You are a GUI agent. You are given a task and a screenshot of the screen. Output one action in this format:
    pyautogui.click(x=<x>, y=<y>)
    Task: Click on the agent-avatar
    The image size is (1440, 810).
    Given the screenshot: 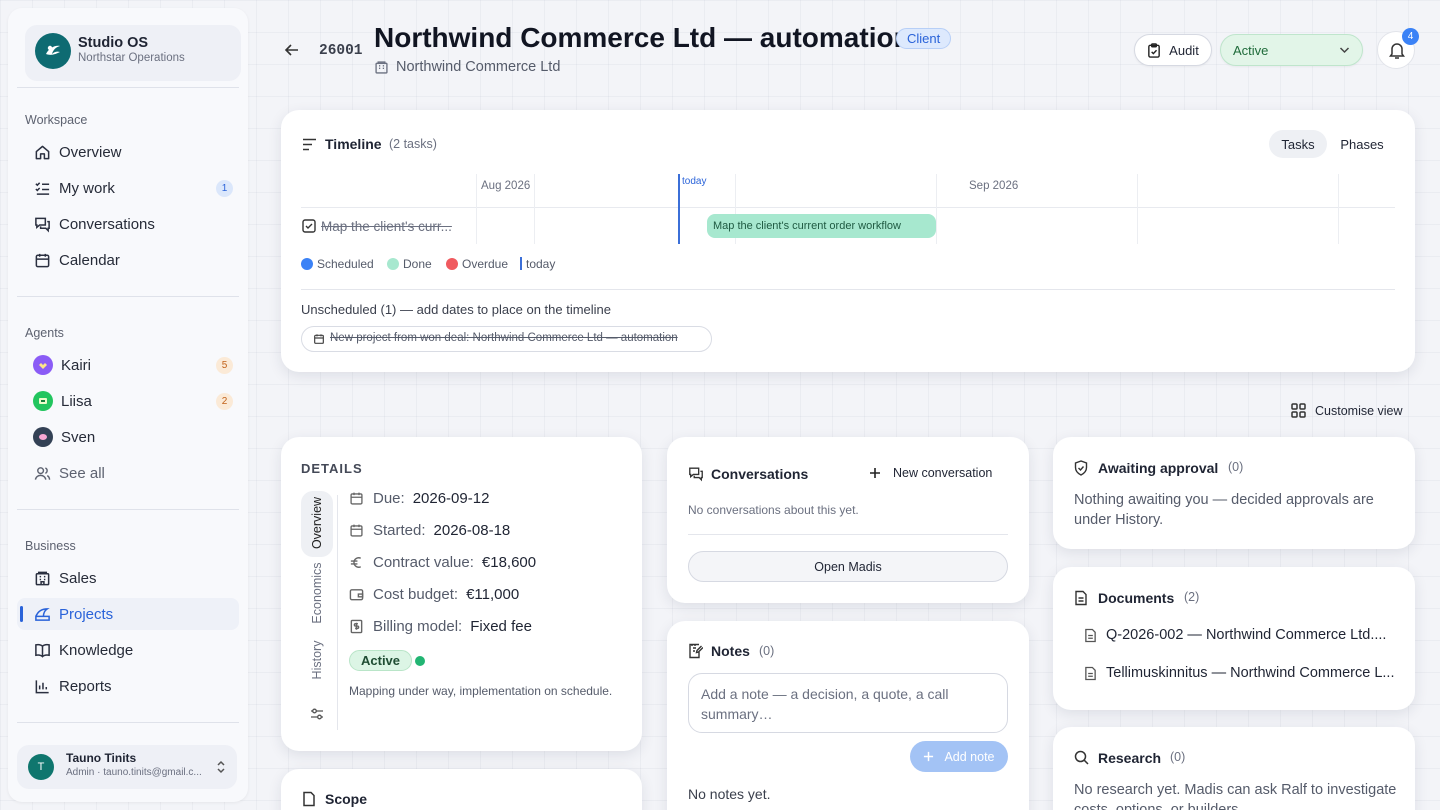 What is the action you would take?
    pyautogui.click(x=43, y=437)
    